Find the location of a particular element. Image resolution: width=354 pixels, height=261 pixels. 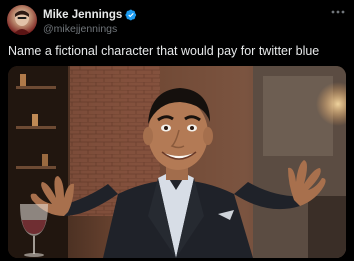

verified-badge-icon is located at coordinates (131, 15).